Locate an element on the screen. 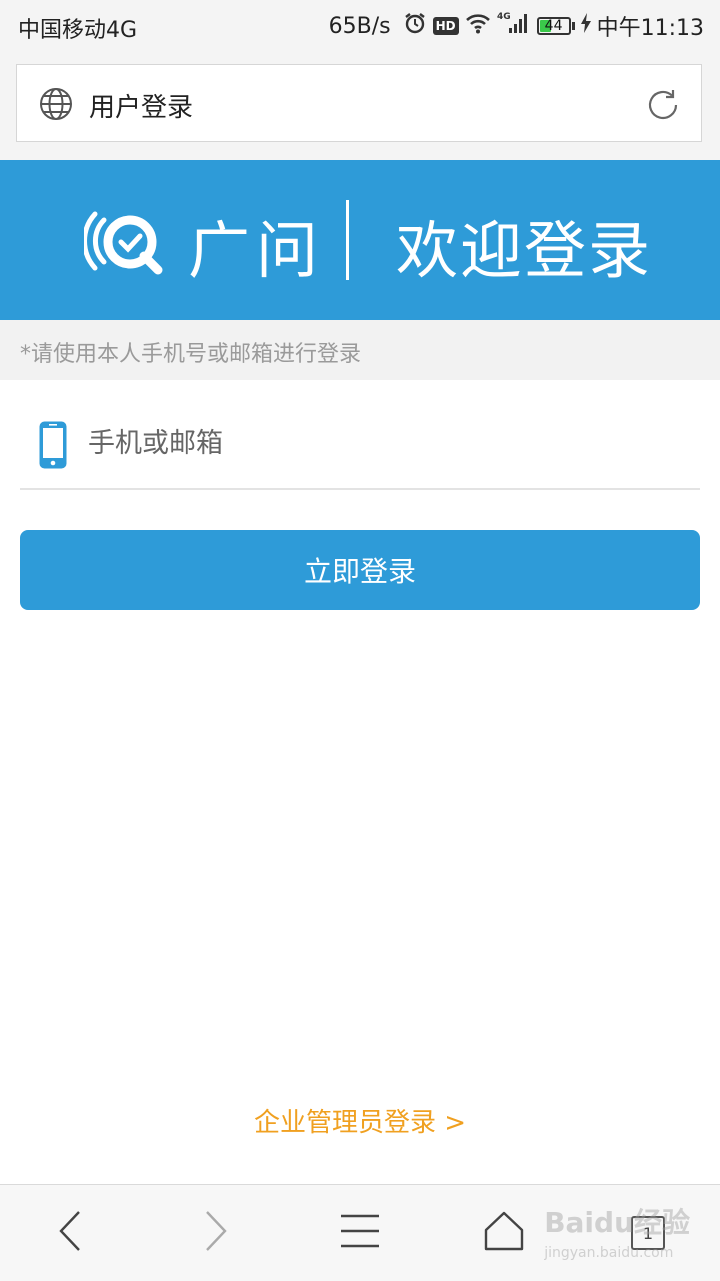  reload-icon is located at coordinates (663, 107).